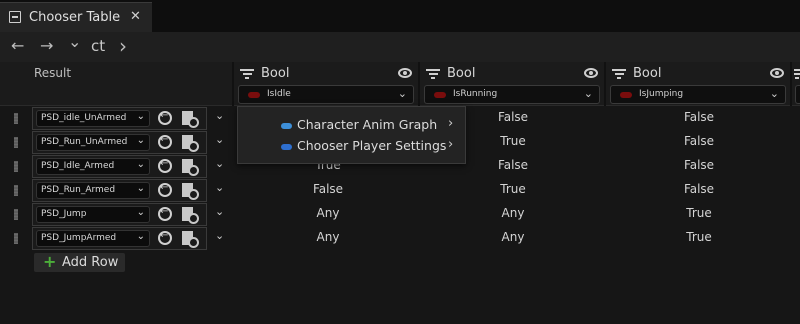 This screenshot has height=324, width=800. What do you see at coordinates (79, 238) in the screenshot?
I see `asset-name: PSD_JumpArmed` at bounding box center [79, 238].